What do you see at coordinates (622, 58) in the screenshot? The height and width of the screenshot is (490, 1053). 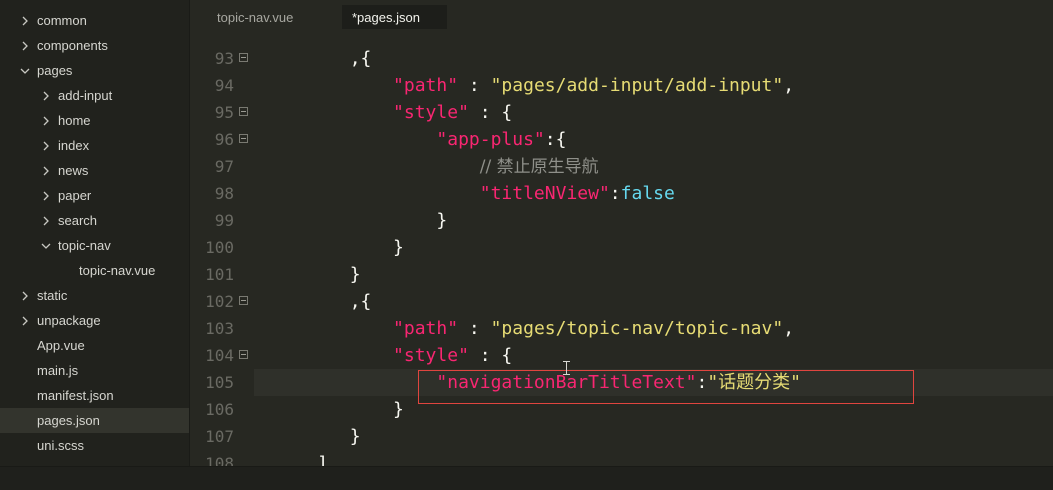 I see `code-line: 93 ,{` at bounding box center [622, 58].